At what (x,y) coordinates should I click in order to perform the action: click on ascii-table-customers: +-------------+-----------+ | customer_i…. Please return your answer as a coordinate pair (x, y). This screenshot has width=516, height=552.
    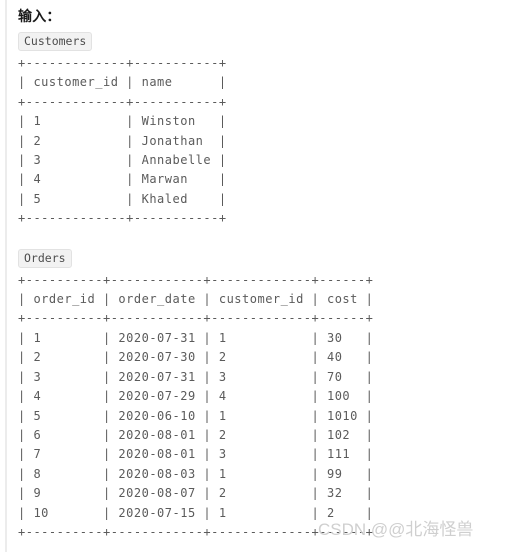
    Looking at the image, I should click on (122, 141).